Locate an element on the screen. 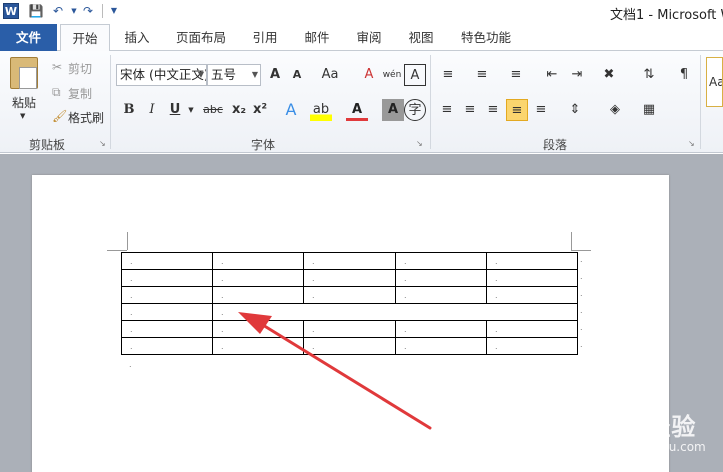 The height and width of the screenshot is (472, 723). baidu-watermark-url: jingyan.baidu.com is located at coordinates (650, 447).